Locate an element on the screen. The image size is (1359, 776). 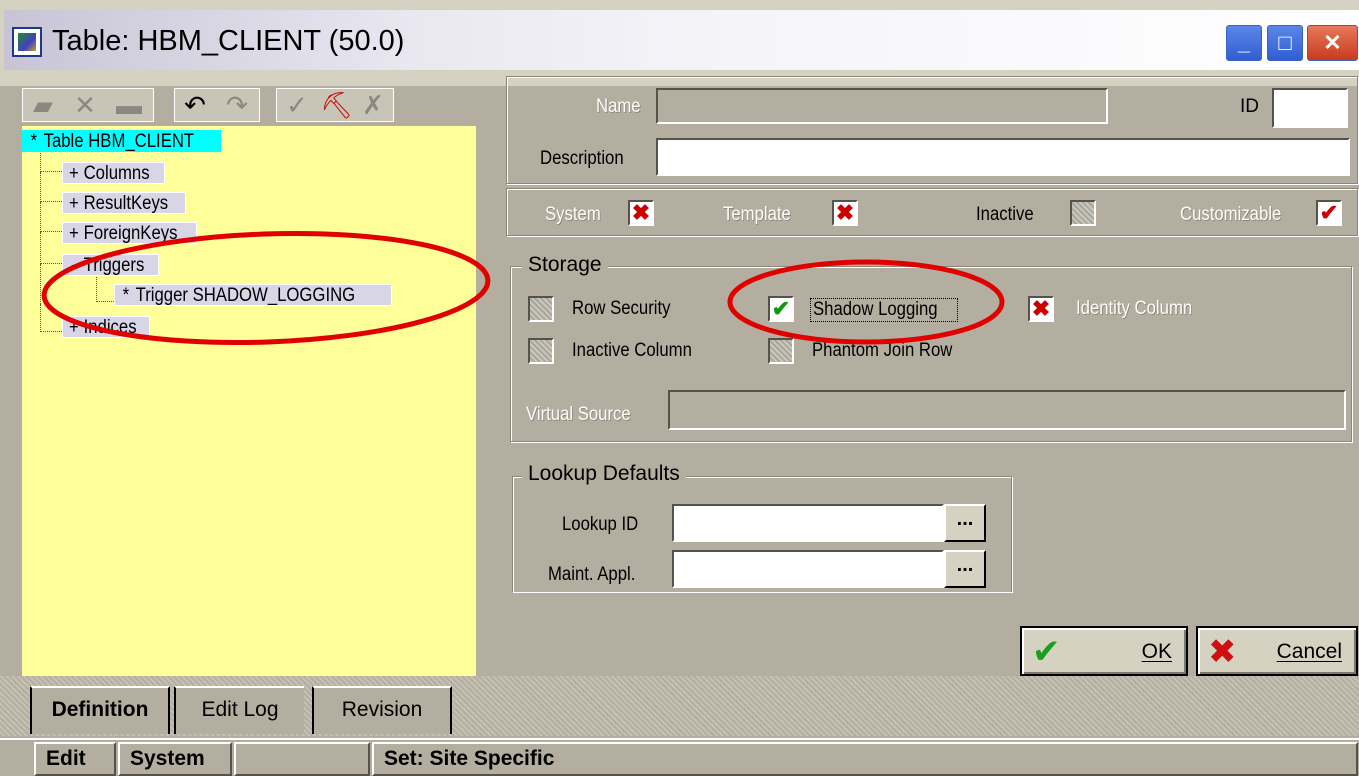
annotation-ellipse-triggers is located at coordinates (266, 288).